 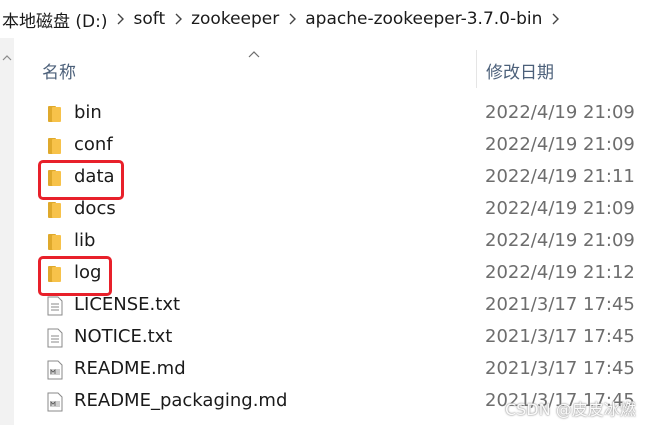 I want to click on file-date: 2022/4/19 21:12, so click(x=560, y=272).